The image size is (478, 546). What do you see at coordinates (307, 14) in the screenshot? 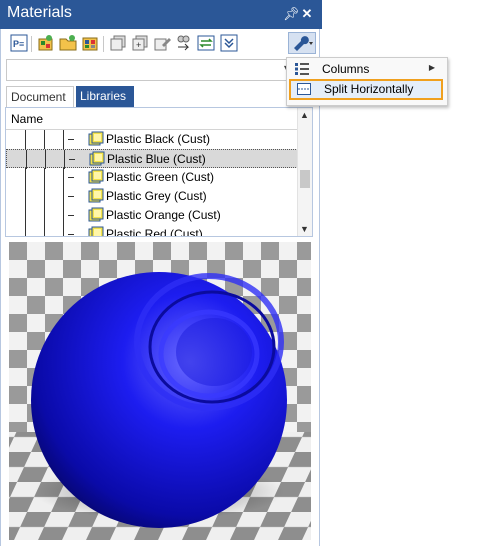
I see `close-icon: ✕` at bounding box center [307, 14].